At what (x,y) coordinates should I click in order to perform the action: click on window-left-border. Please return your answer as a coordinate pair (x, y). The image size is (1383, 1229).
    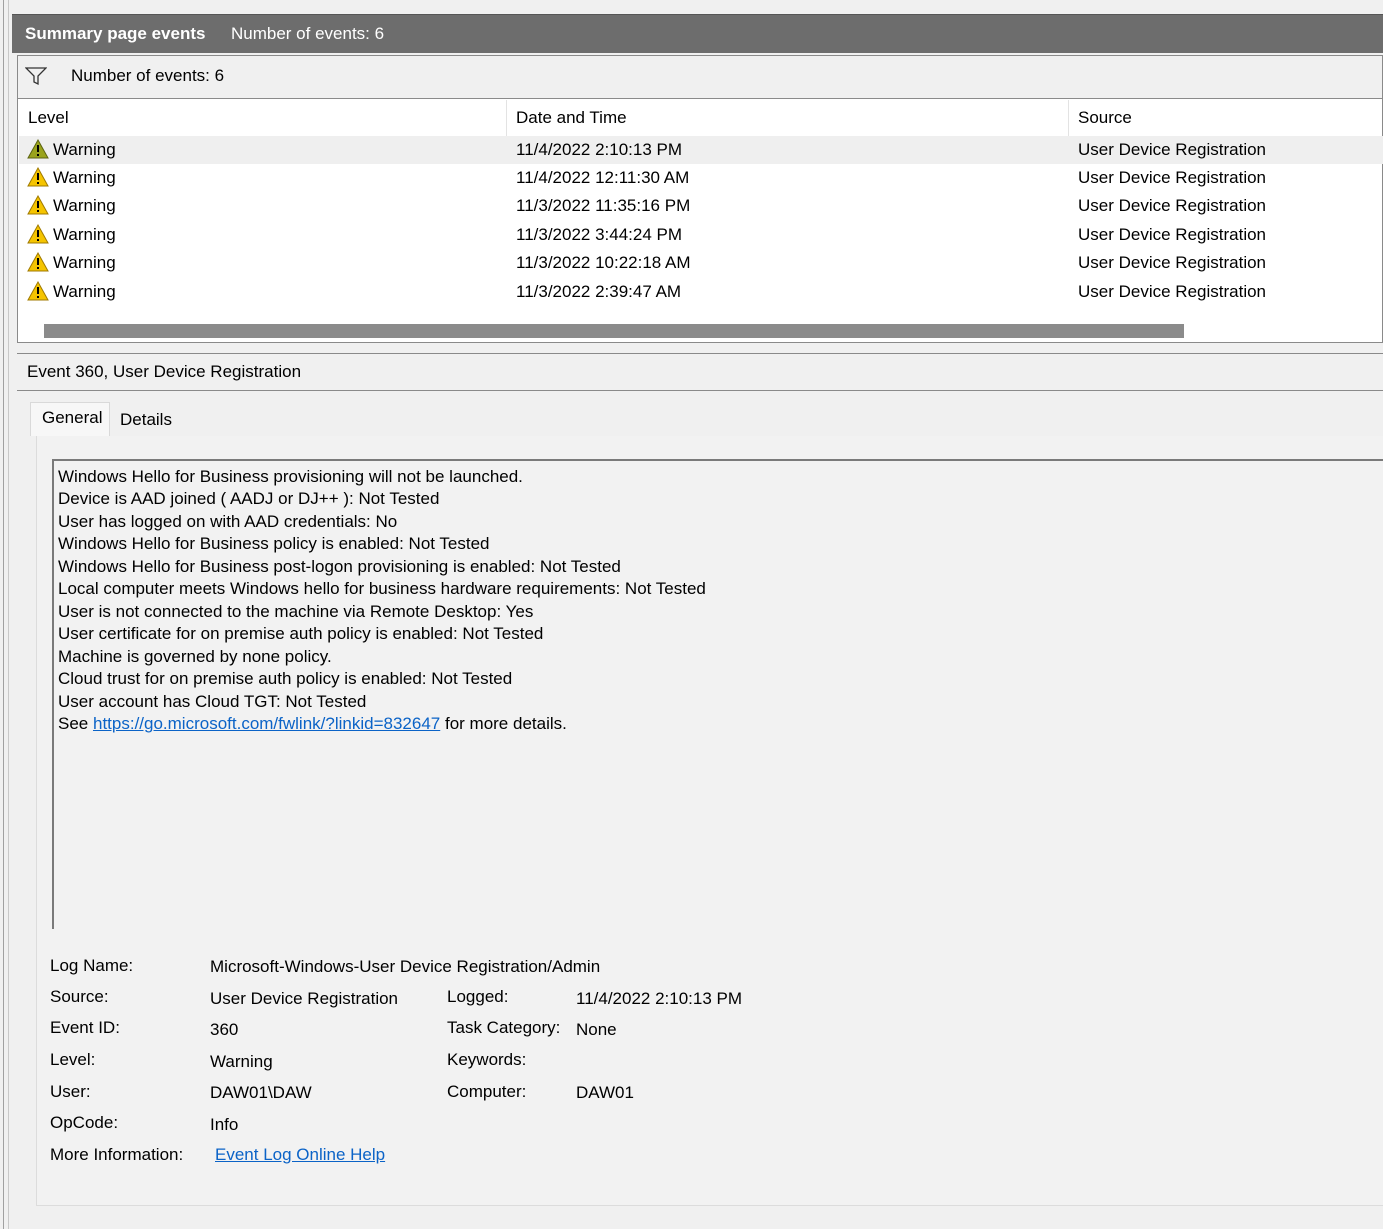
    Looking at the image, I should click on (3, 614).